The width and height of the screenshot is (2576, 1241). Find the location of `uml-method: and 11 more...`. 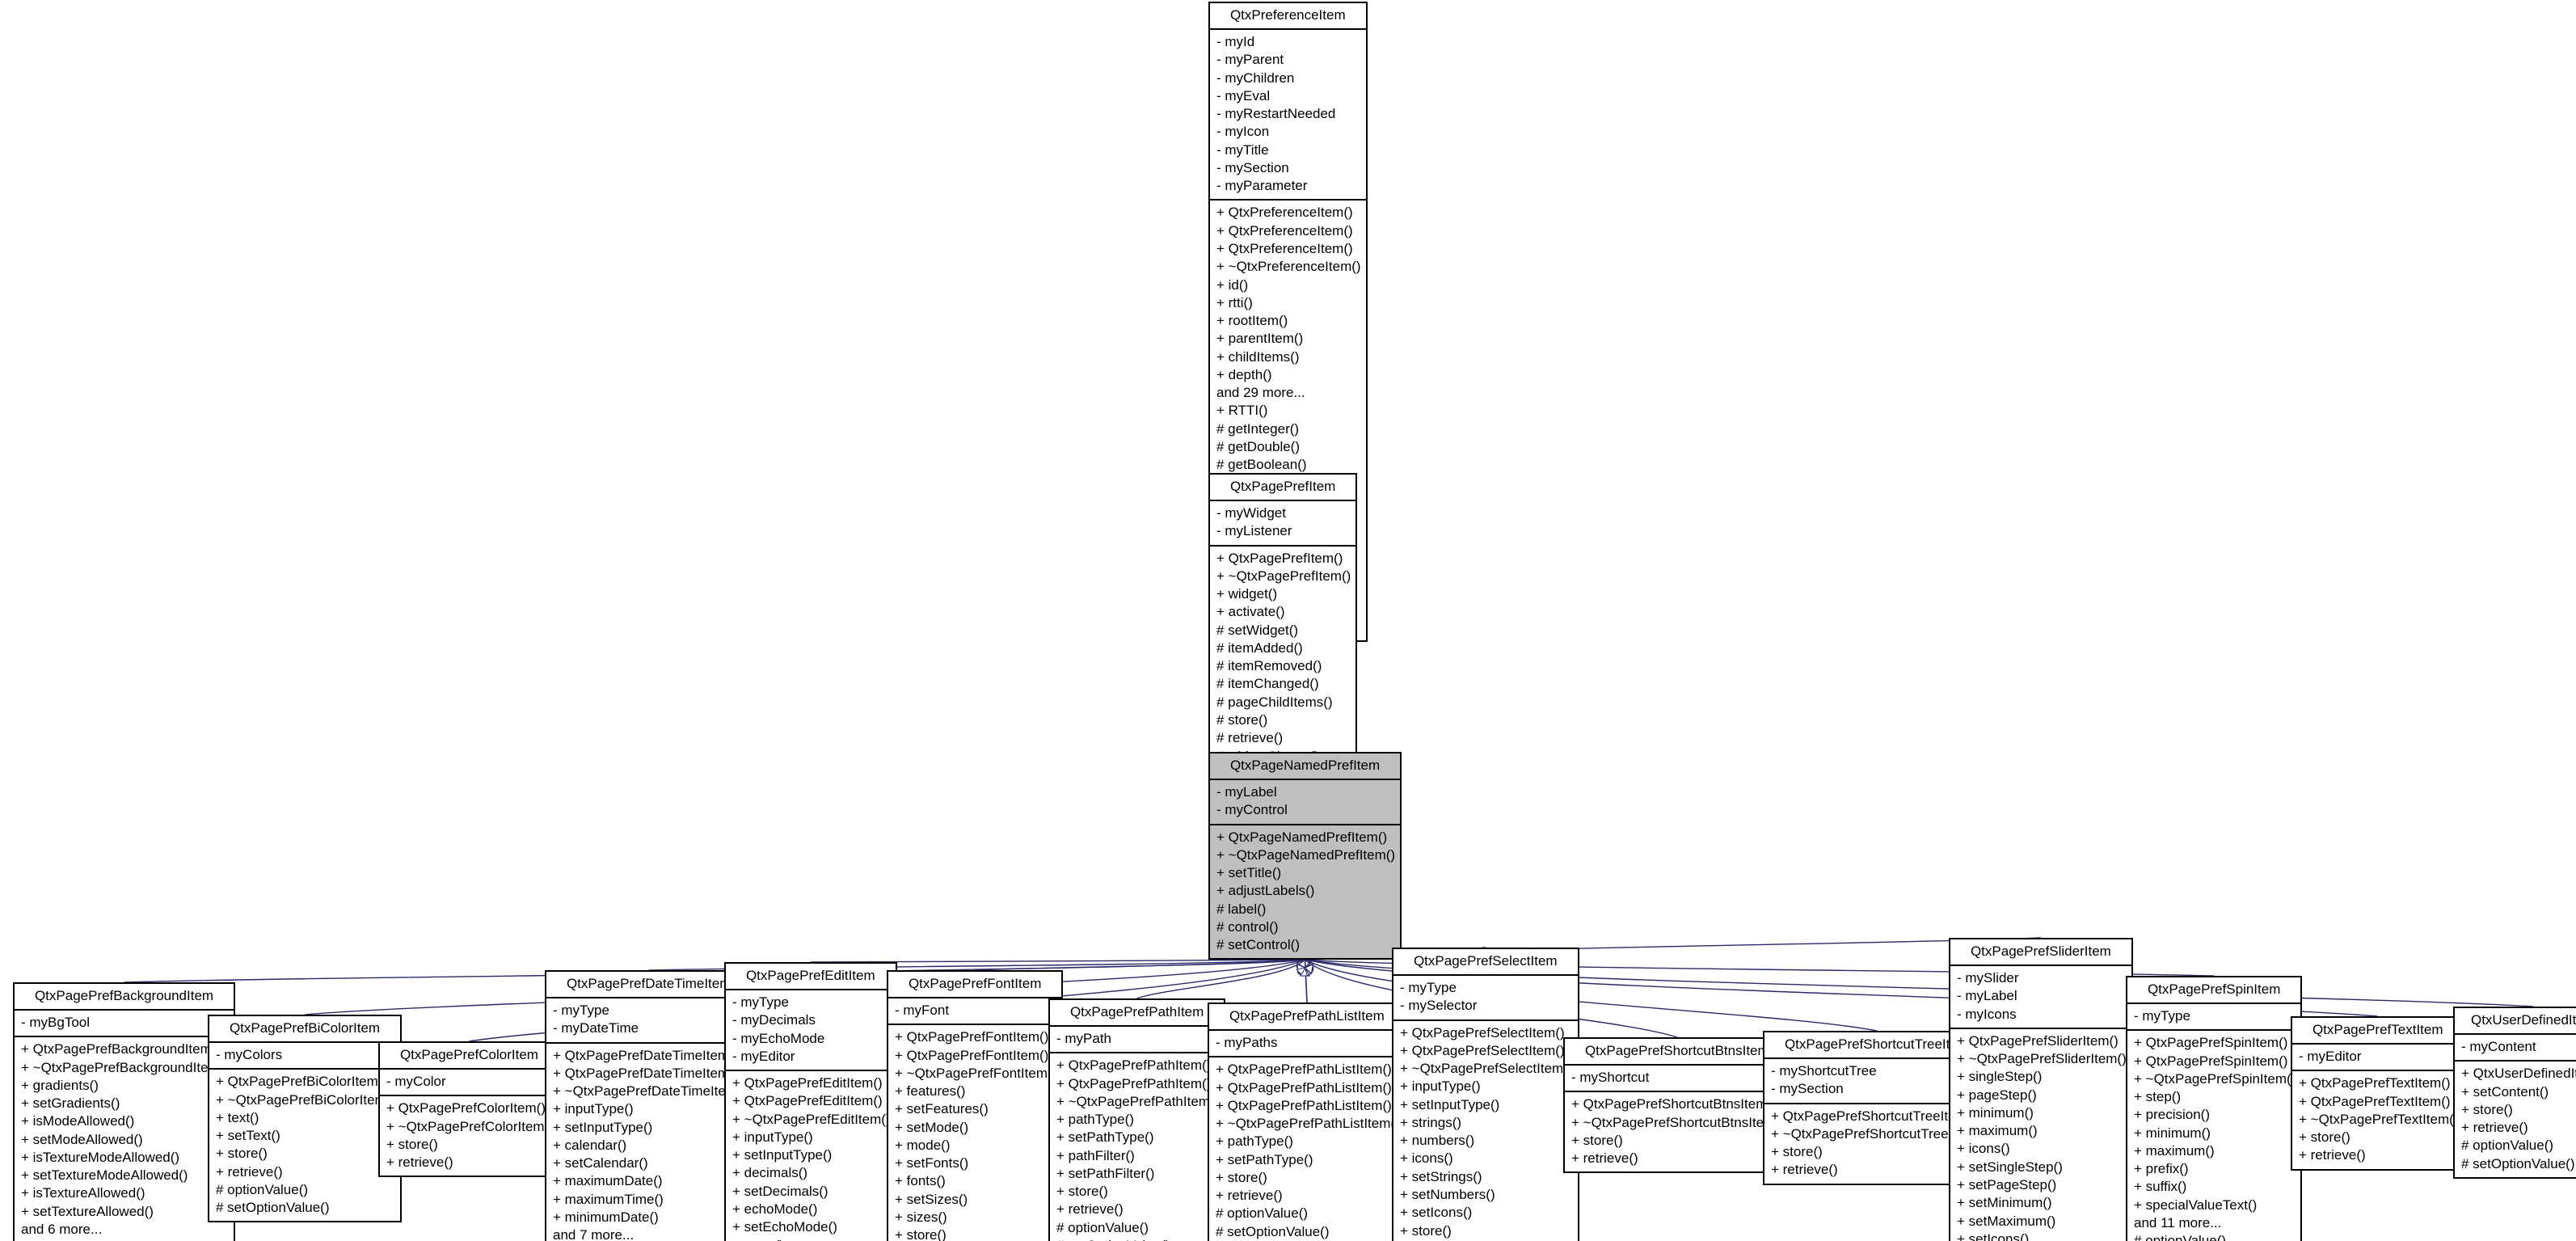

uml-method: and 11 more... is located at coordinates (2178, 1223).